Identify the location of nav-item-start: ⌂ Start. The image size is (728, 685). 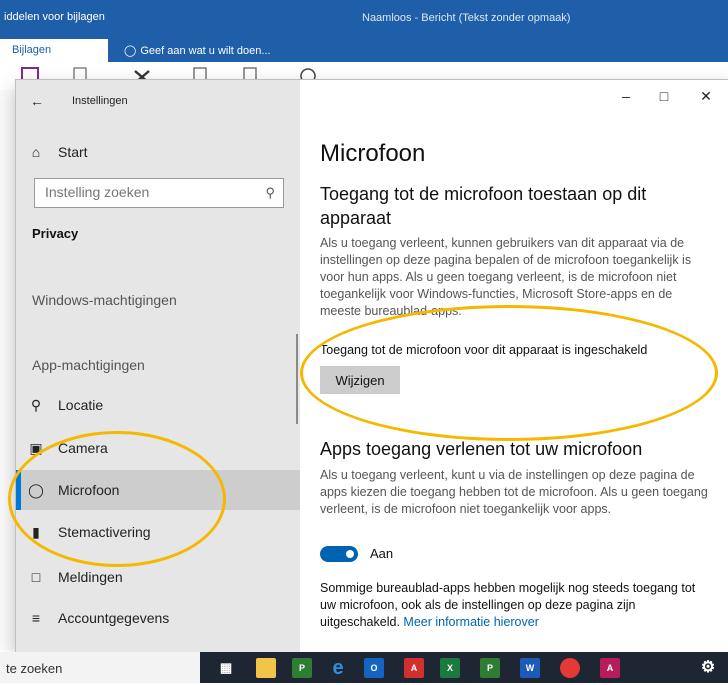
(158, 152).